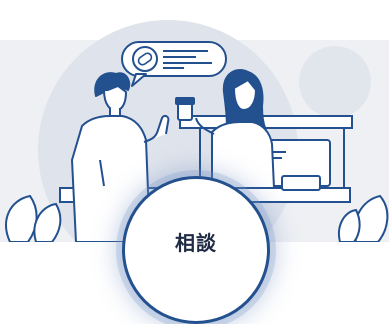  What do you see at coordinates (185, 109) in the screenshot?
I see `medicine-bottle-icon` at bounding box center [185, 109].